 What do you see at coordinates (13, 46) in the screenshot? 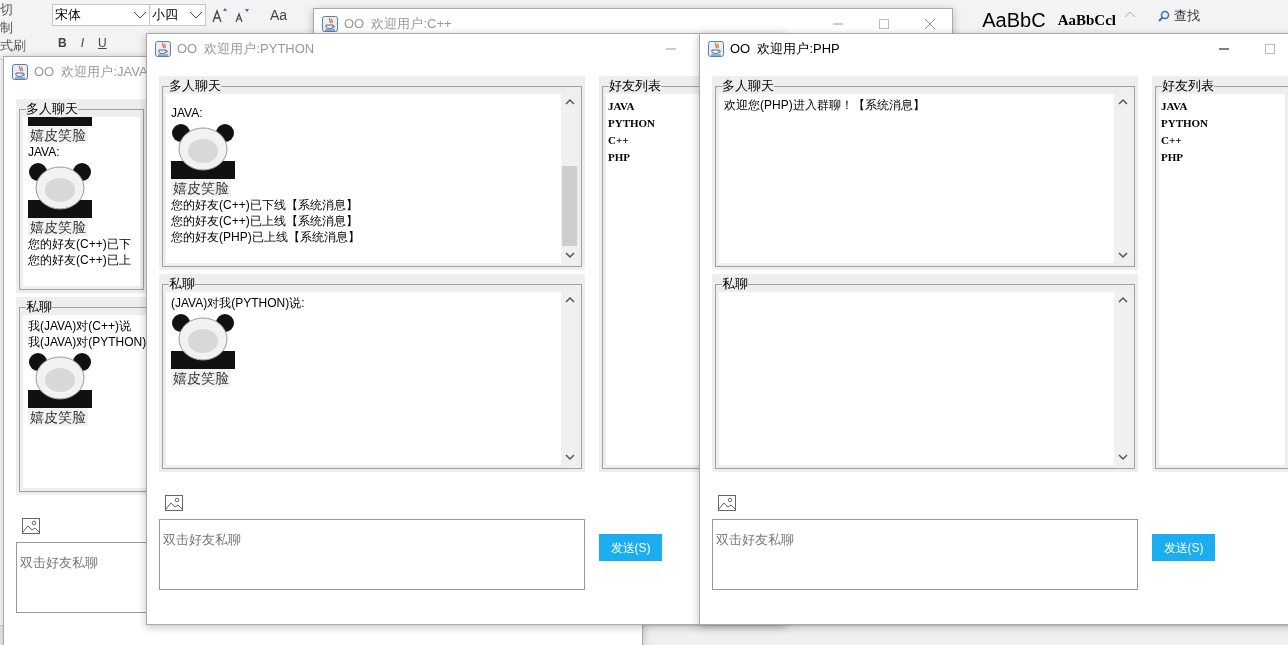
I see `clipboard-label: 式刷` at bounding box center [13, 46].